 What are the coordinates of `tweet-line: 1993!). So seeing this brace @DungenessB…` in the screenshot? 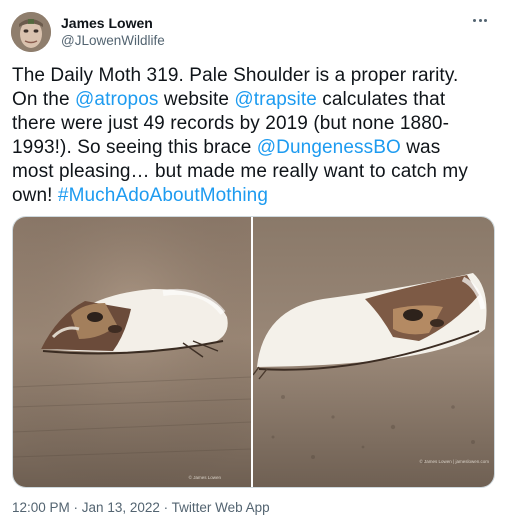 It's located at (254, 148).